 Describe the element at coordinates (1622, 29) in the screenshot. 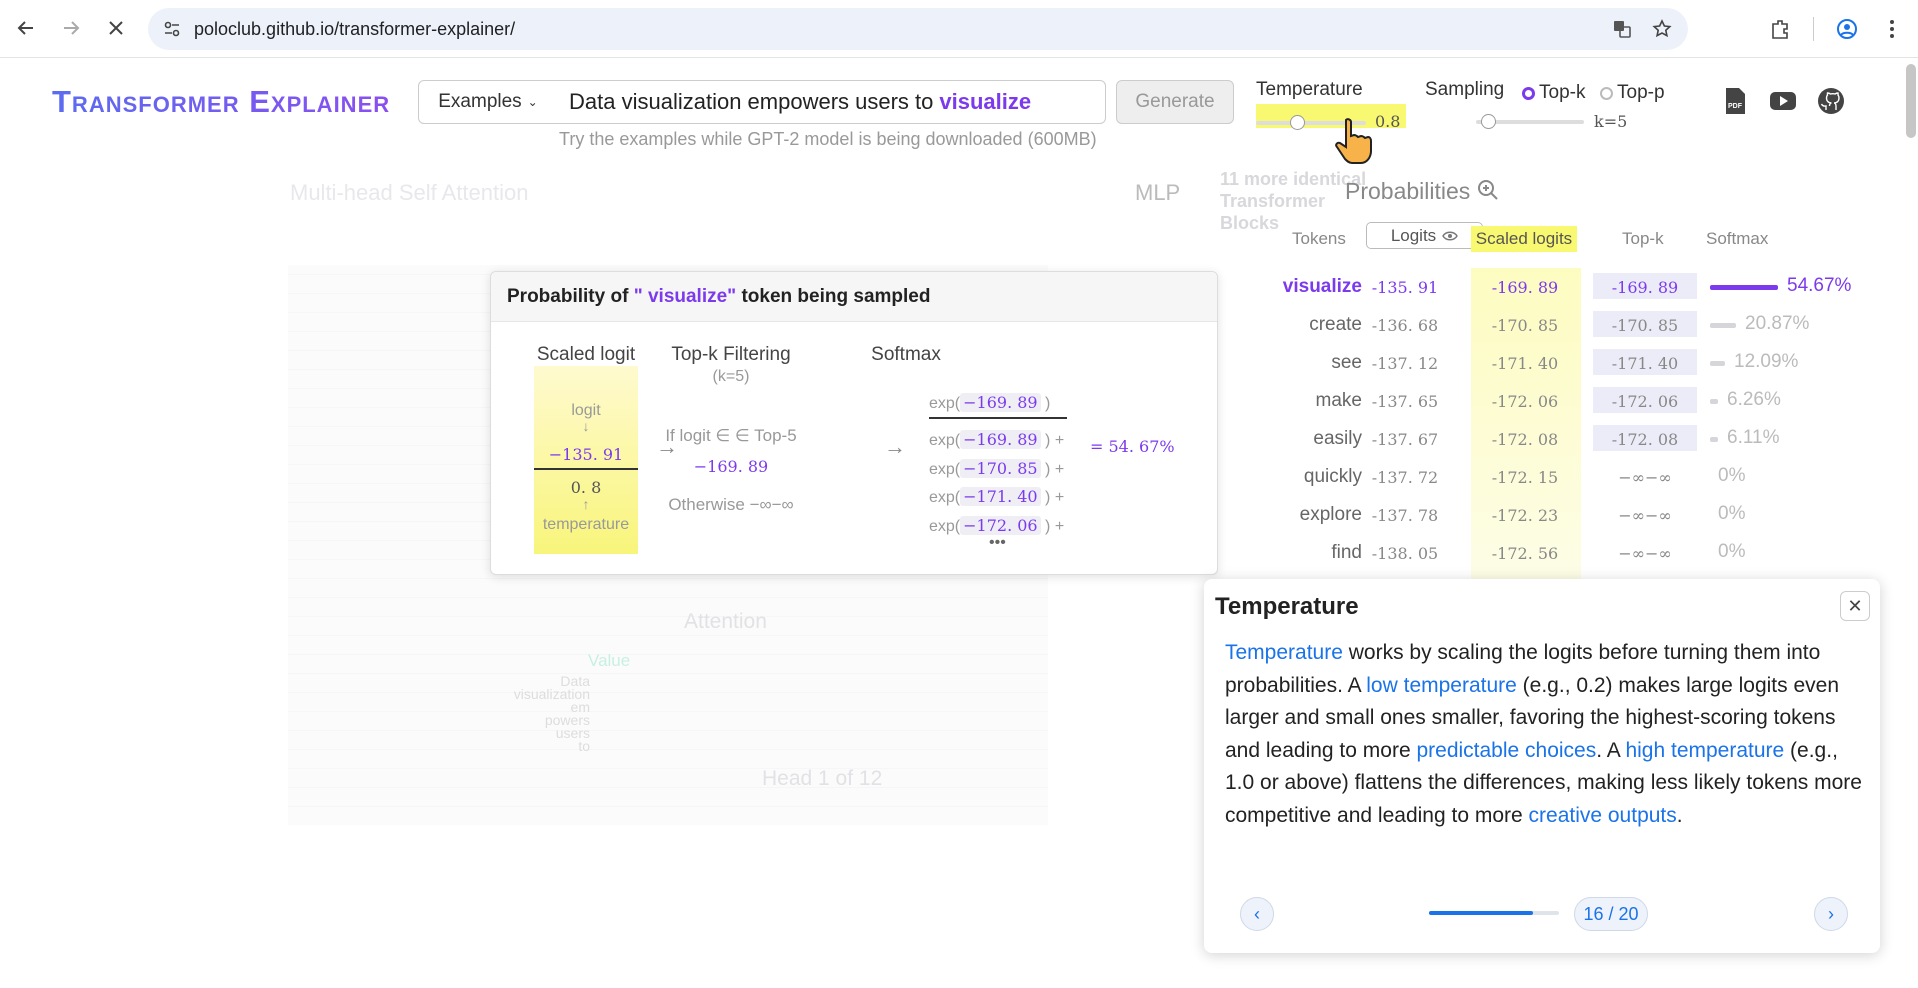

I see `translate-icon` at that location.